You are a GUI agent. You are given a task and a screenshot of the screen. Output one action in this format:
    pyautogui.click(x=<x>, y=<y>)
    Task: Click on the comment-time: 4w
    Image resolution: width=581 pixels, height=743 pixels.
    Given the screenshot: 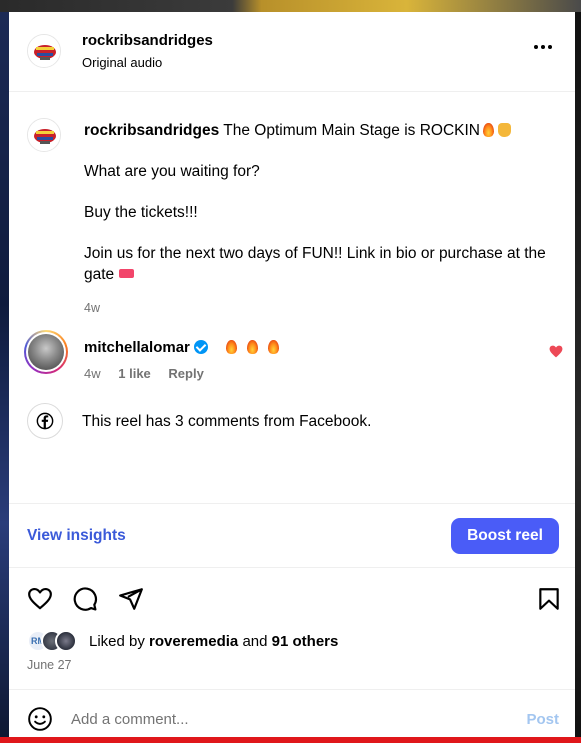 What is the action you would take?
    pyautogui.click(x=92, y=373)
    